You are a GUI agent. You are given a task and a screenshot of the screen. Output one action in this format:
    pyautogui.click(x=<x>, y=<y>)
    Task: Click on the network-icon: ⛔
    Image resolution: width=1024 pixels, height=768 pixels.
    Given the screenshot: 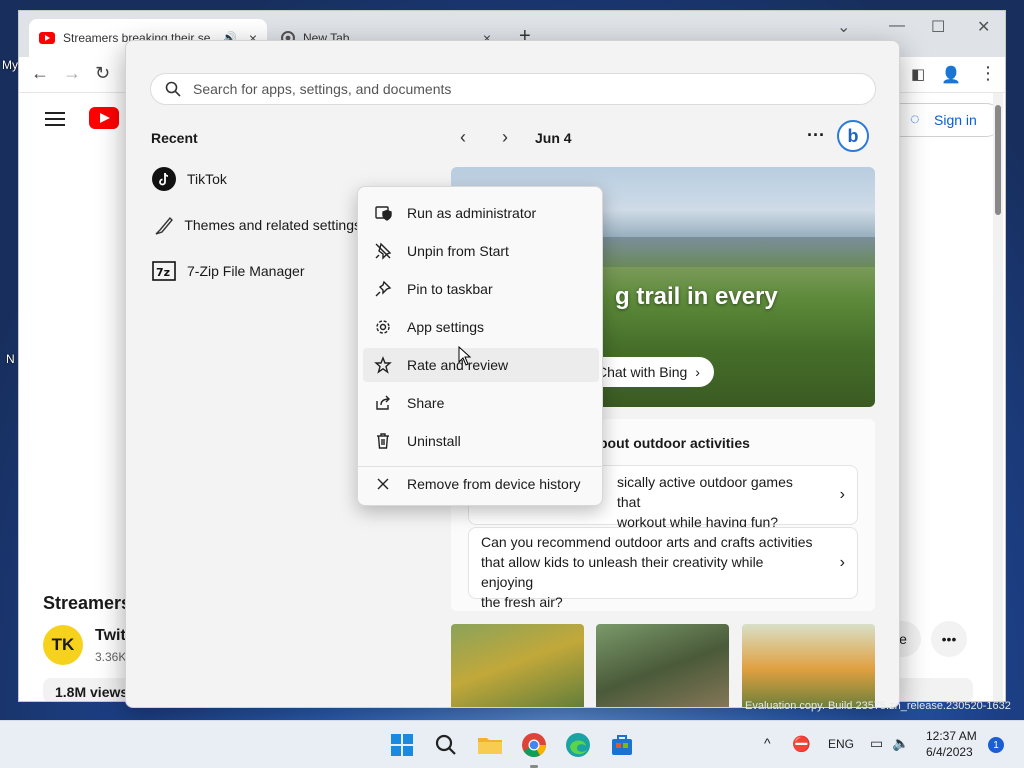 What is the action you would take?
    pyautogui.click(x=801, y=744)
    